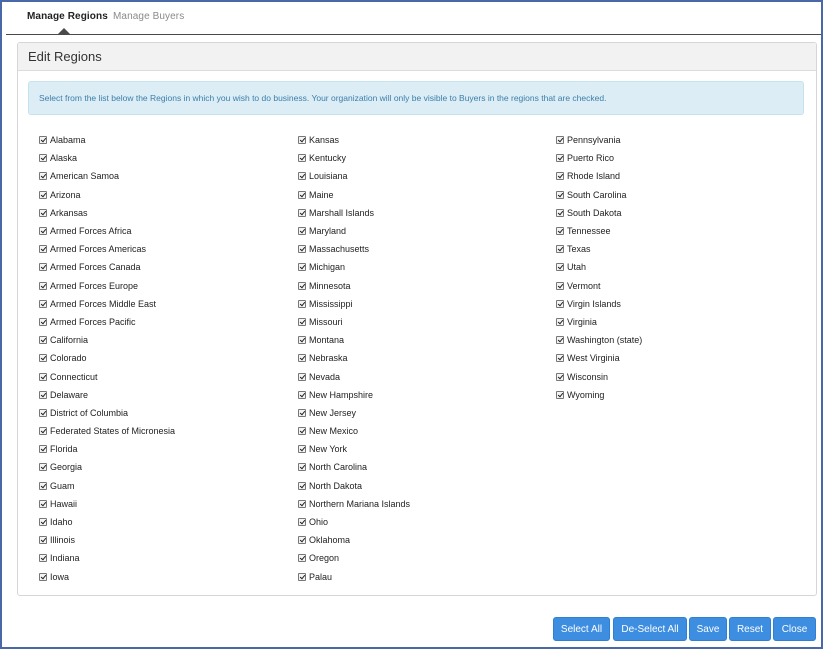 This screenshot has width=823, height=649. Describe the element at coordinates (599, 322) in the screenshot. I see `region-checkbox-item: Virginia` at that location.